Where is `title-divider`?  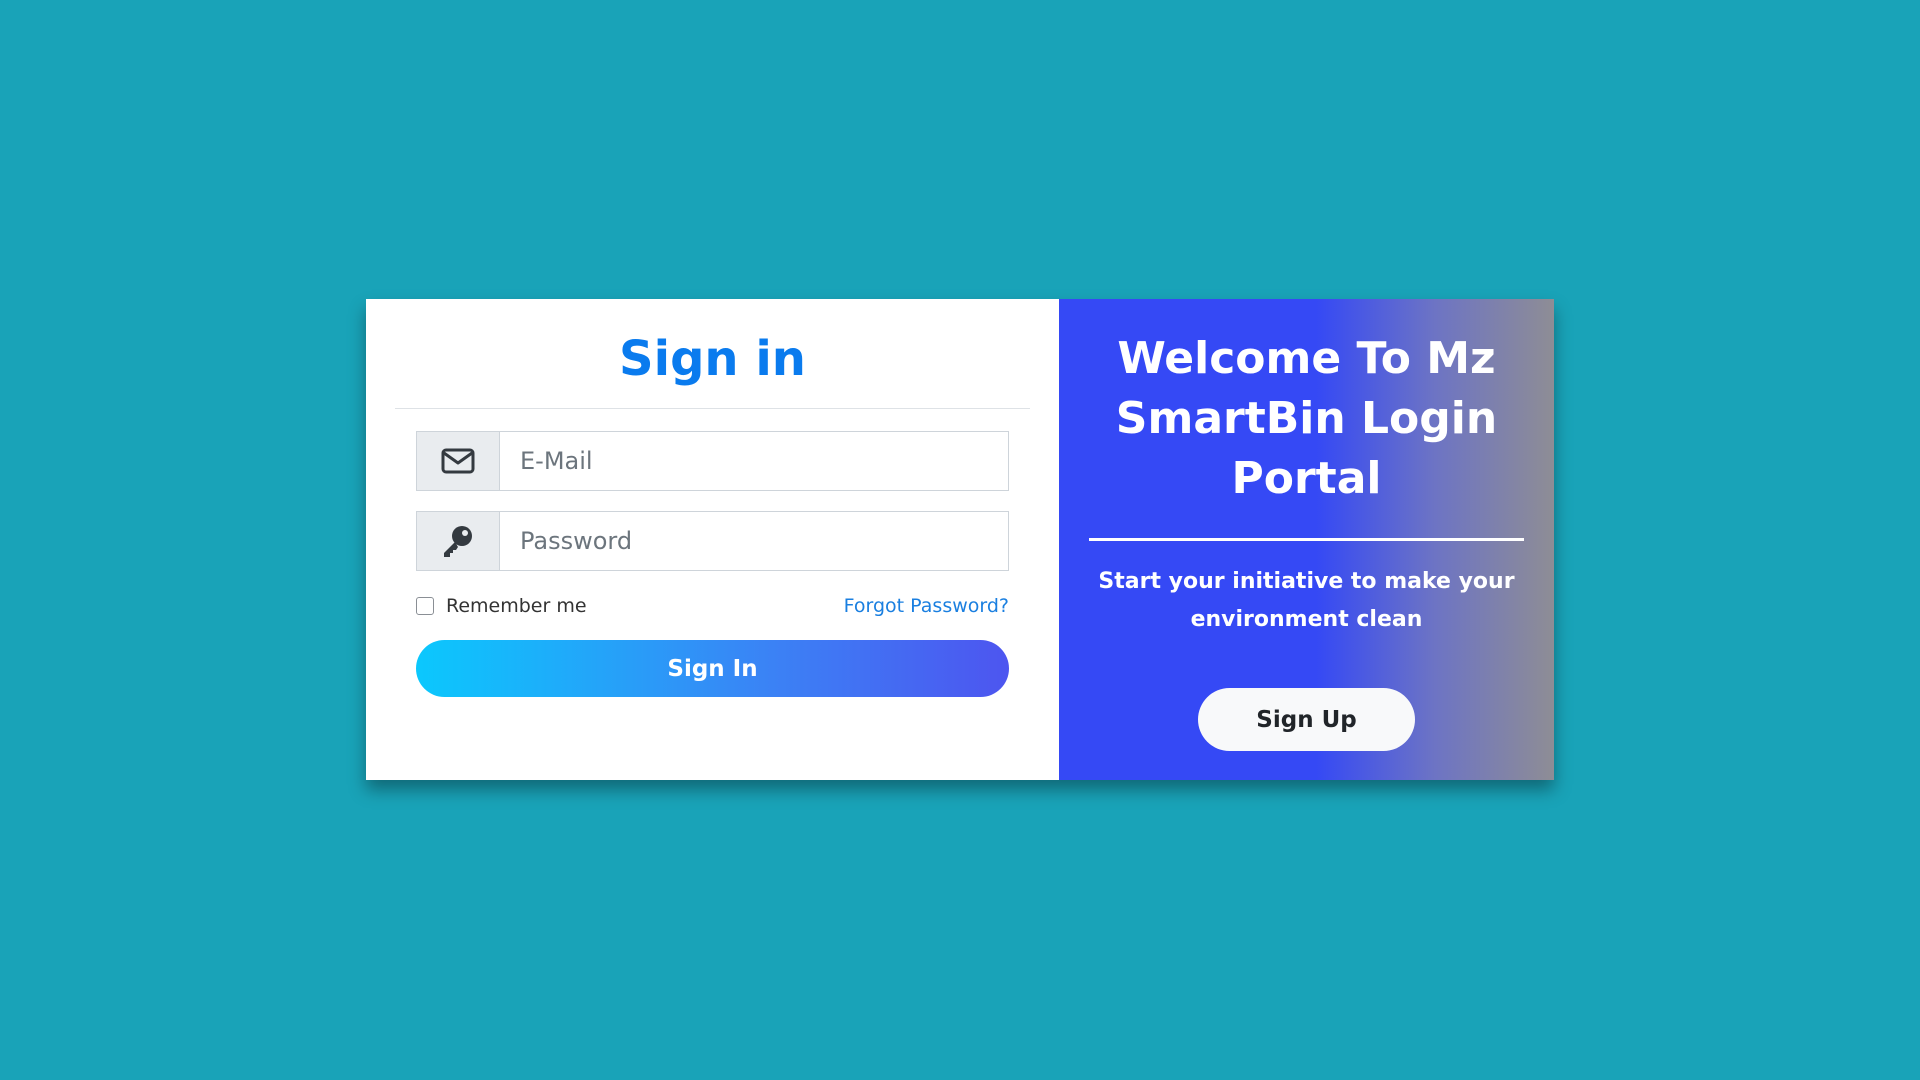 title-divider is located at coordinates (712, 408).